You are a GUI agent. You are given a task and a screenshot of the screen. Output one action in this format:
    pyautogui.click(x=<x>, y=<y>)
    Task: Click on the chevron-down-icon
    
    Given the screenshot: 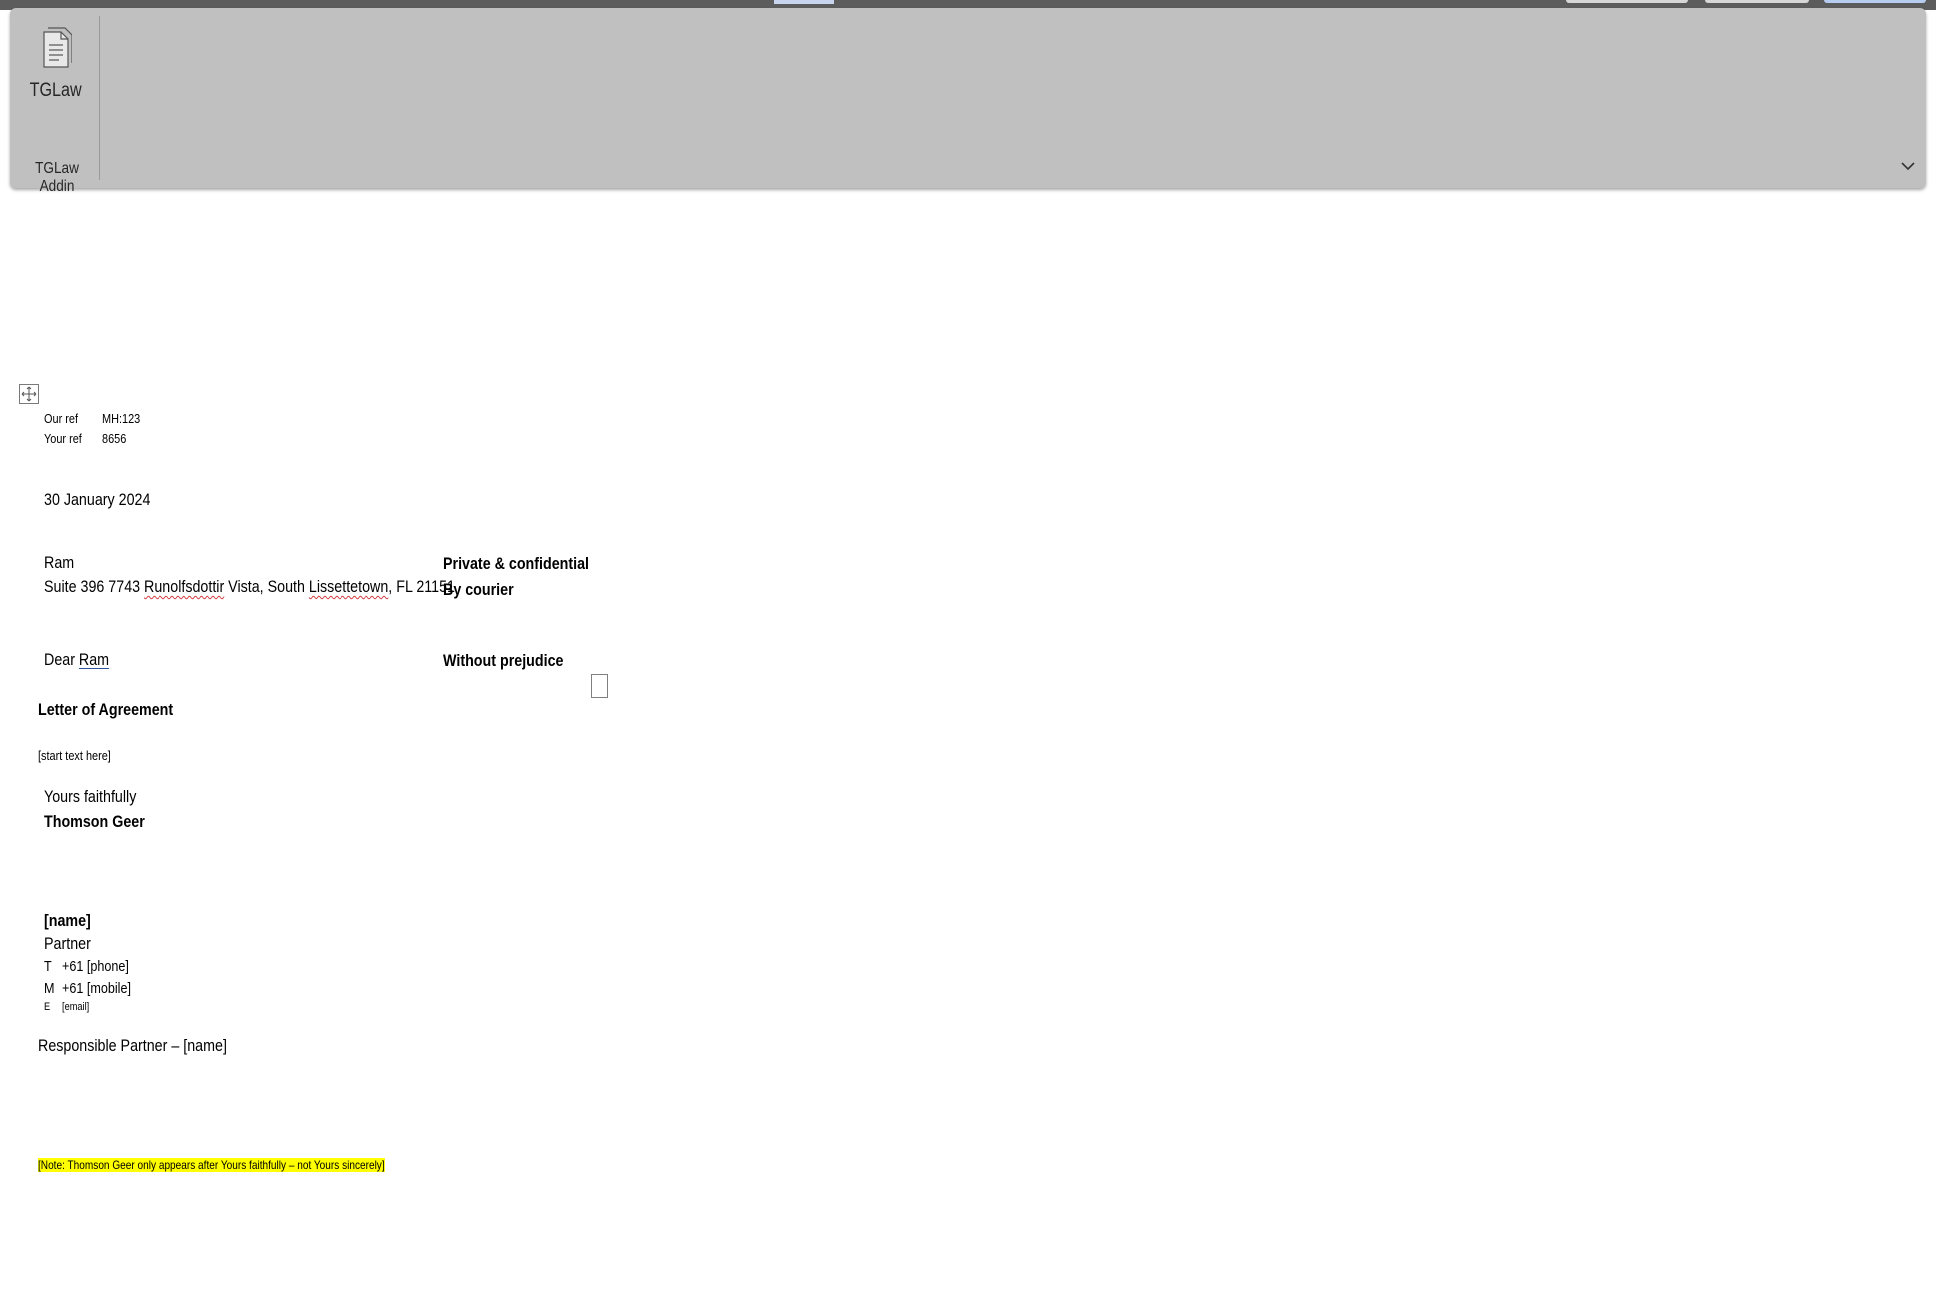 What is the action you would take?
    pyautogui.click(x=1908, y=166)
    